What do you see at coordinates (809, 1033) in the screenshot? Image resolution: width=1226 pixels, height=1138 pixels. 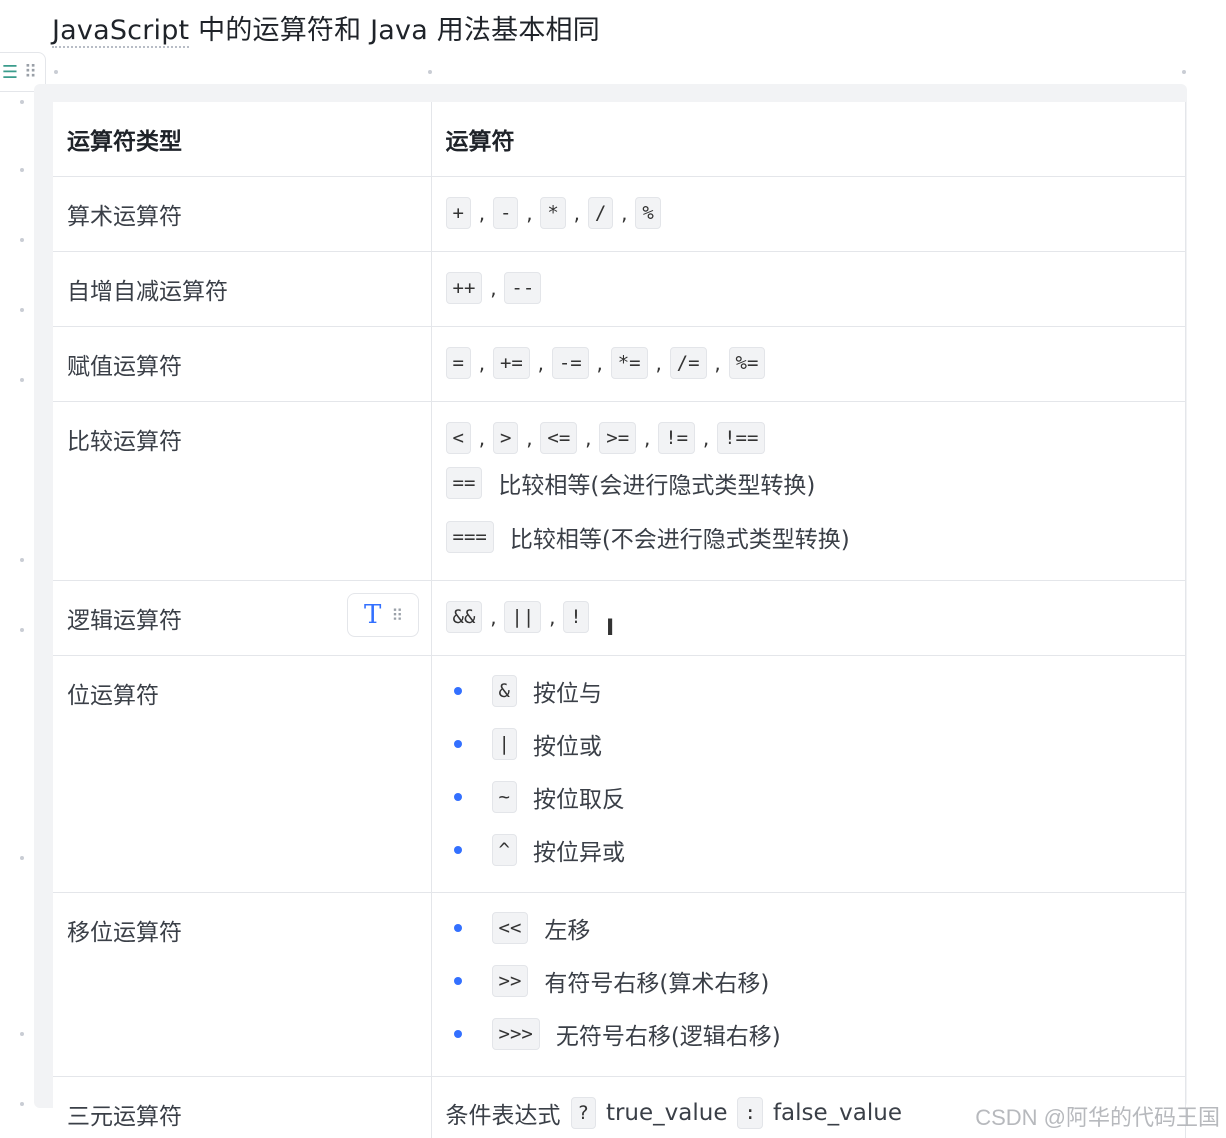 I see `list-item: >>> 无符号右移(逻辑右移)` at bounding box center [809, 1033].